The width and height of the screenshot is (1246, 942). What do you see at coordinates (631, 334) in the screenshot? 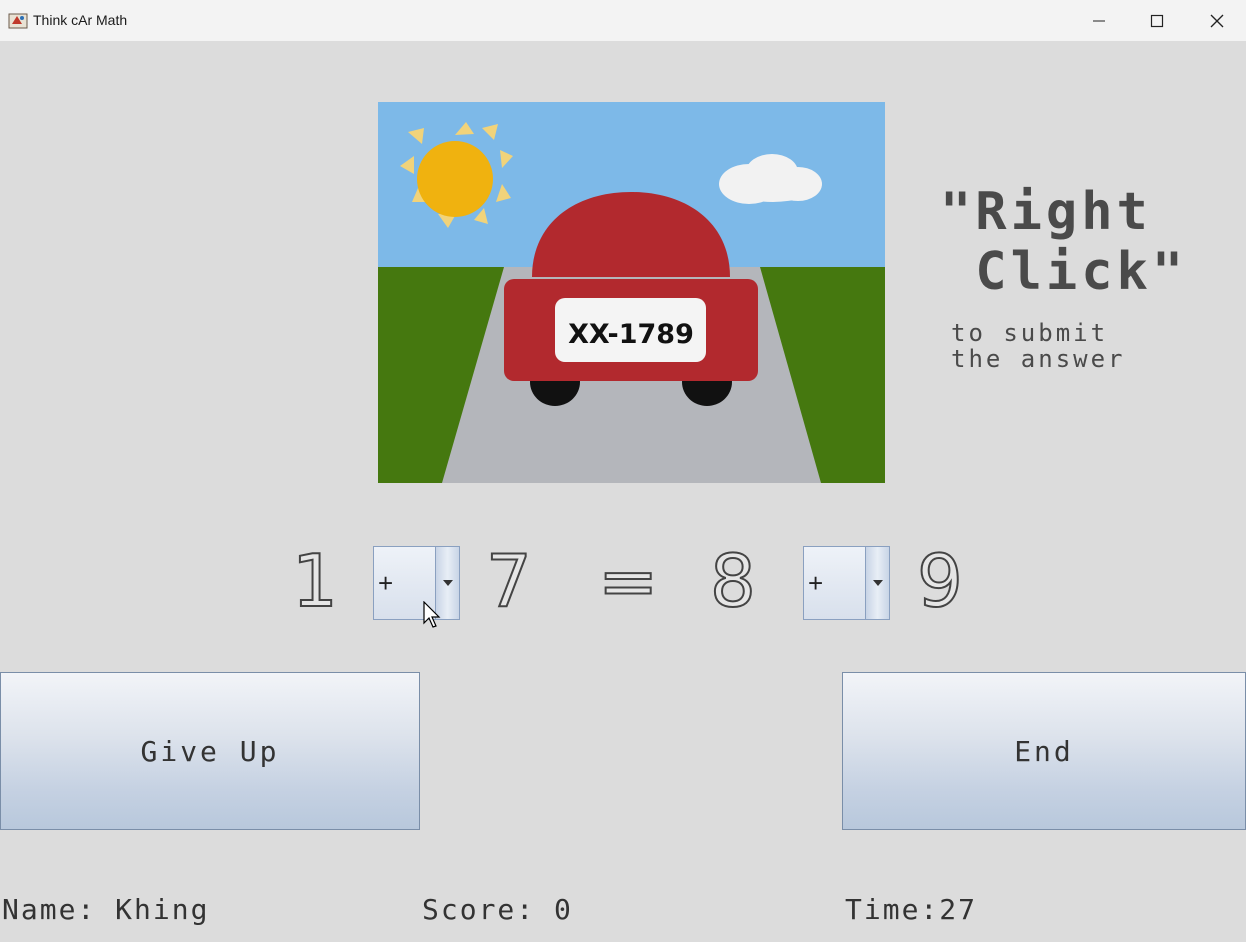
I see `license-plate-text: XX-1789` at bounding box center [631, 334].